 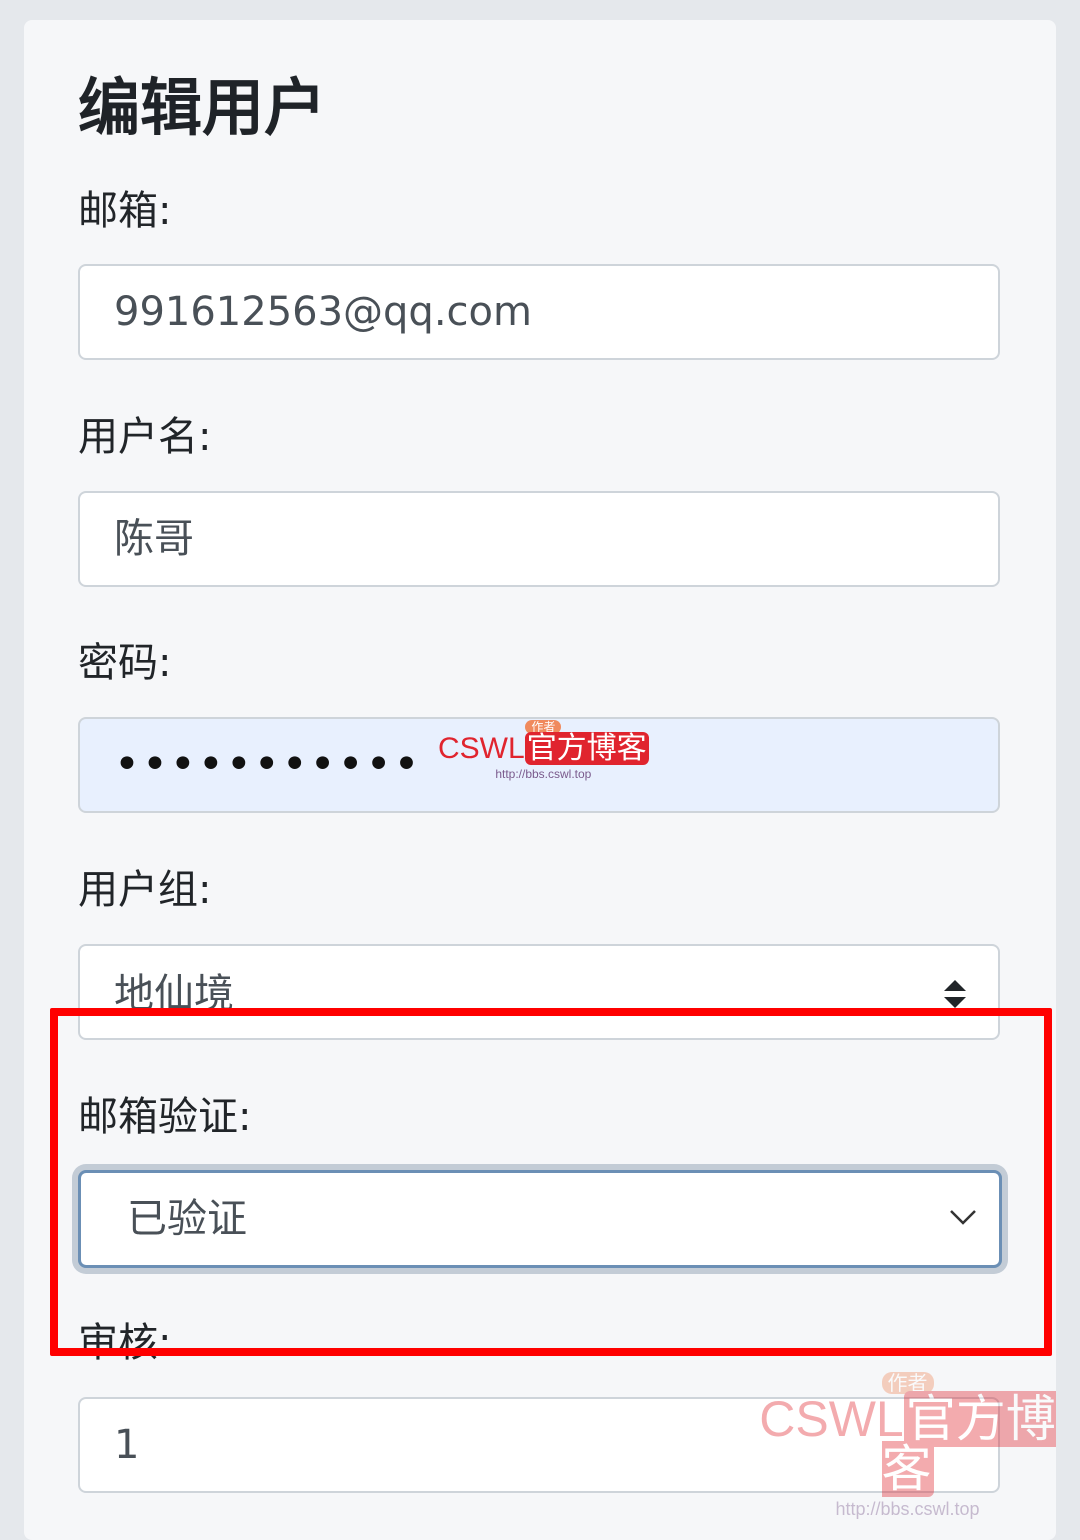 I want to click on select-arrows-icon, so click(x=955, y=994).